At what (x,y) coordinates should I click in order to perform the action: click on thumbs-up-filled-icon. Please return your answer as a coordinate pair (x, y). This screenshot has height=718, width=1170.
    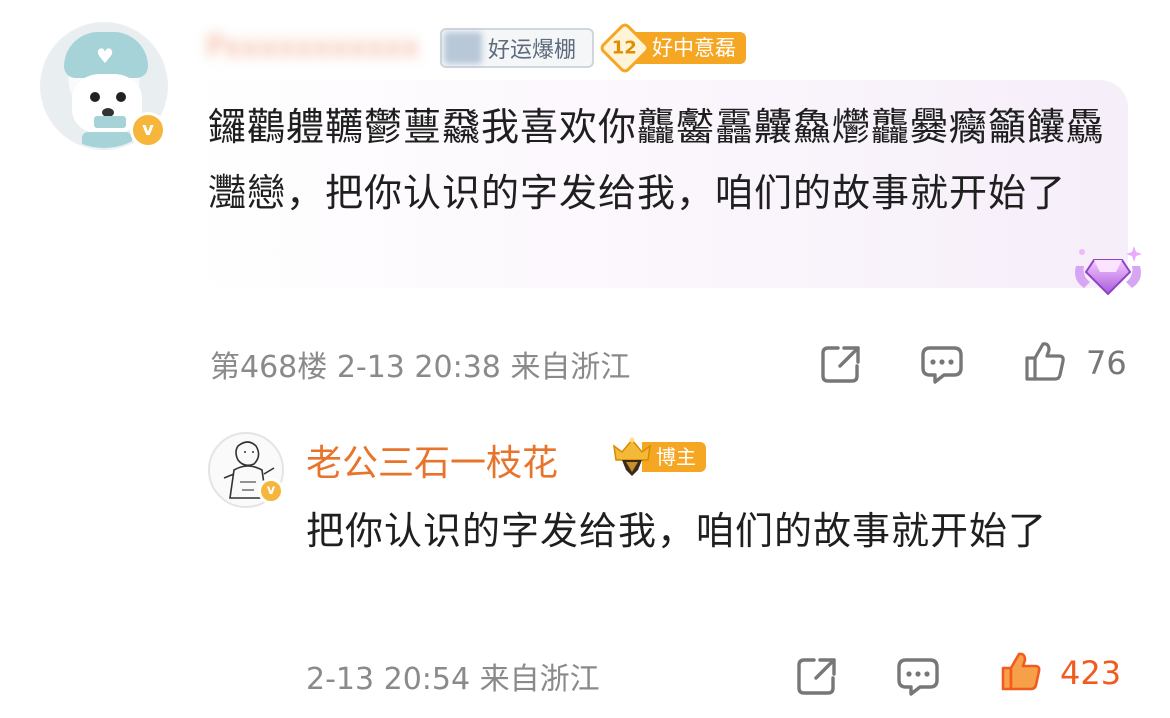
    Looking at the image, I should click on (1021, 671).